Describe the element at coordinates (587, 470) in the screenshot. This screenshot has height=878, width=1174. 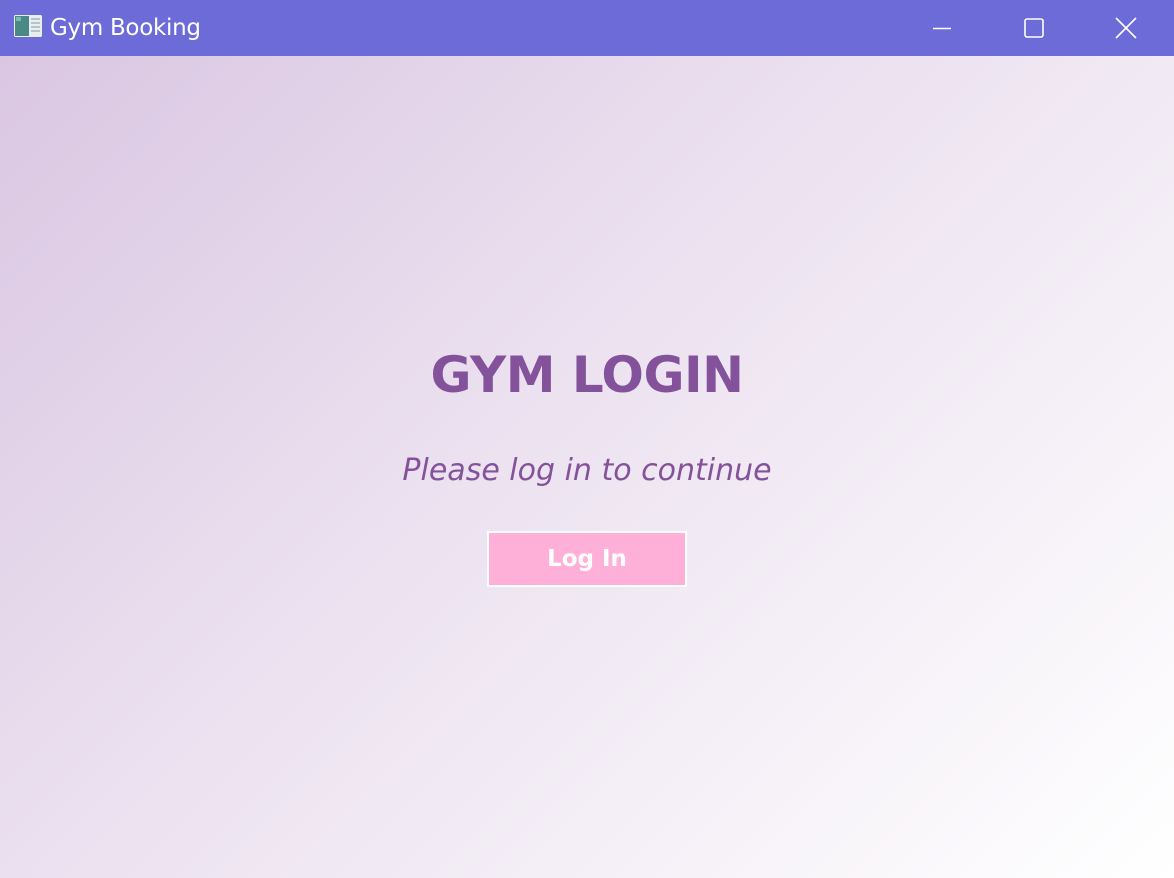
I see `login-subtitle: Please log in to continue` at that location.